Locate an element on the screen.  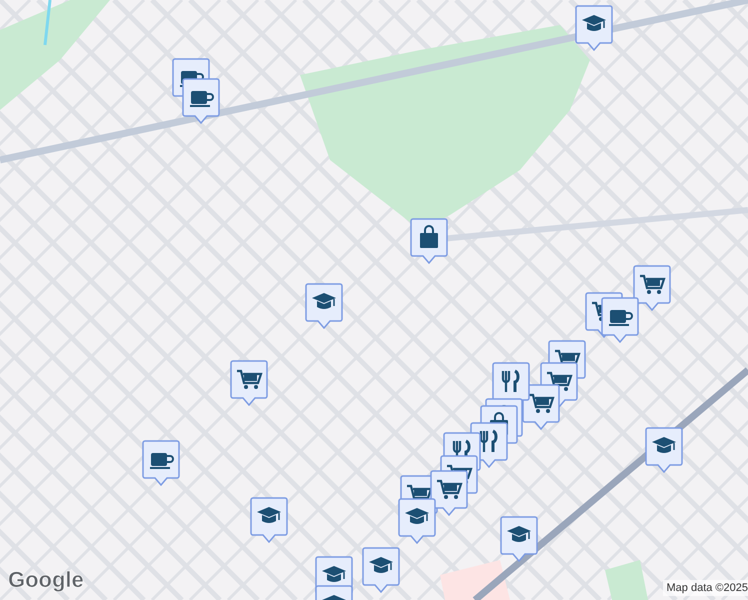
stream is located at coordinates (48, 23).